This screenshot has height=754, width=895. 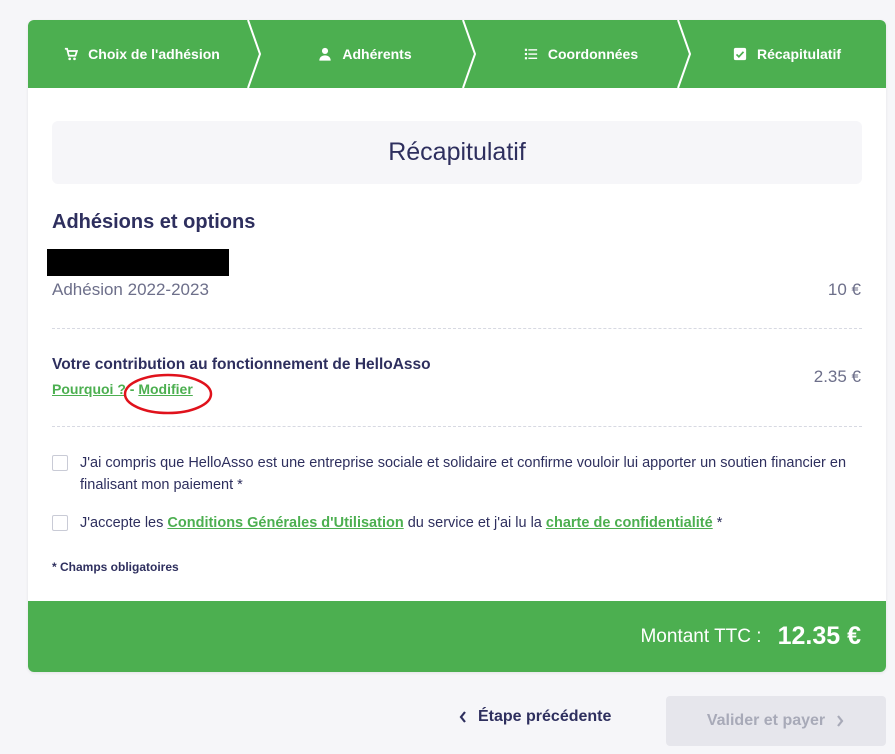 What do you see at coordinates (115, 567) in the screenshot?
I see `required-fields-note: * Champs obligatoires` at bounding box center [115, 567].